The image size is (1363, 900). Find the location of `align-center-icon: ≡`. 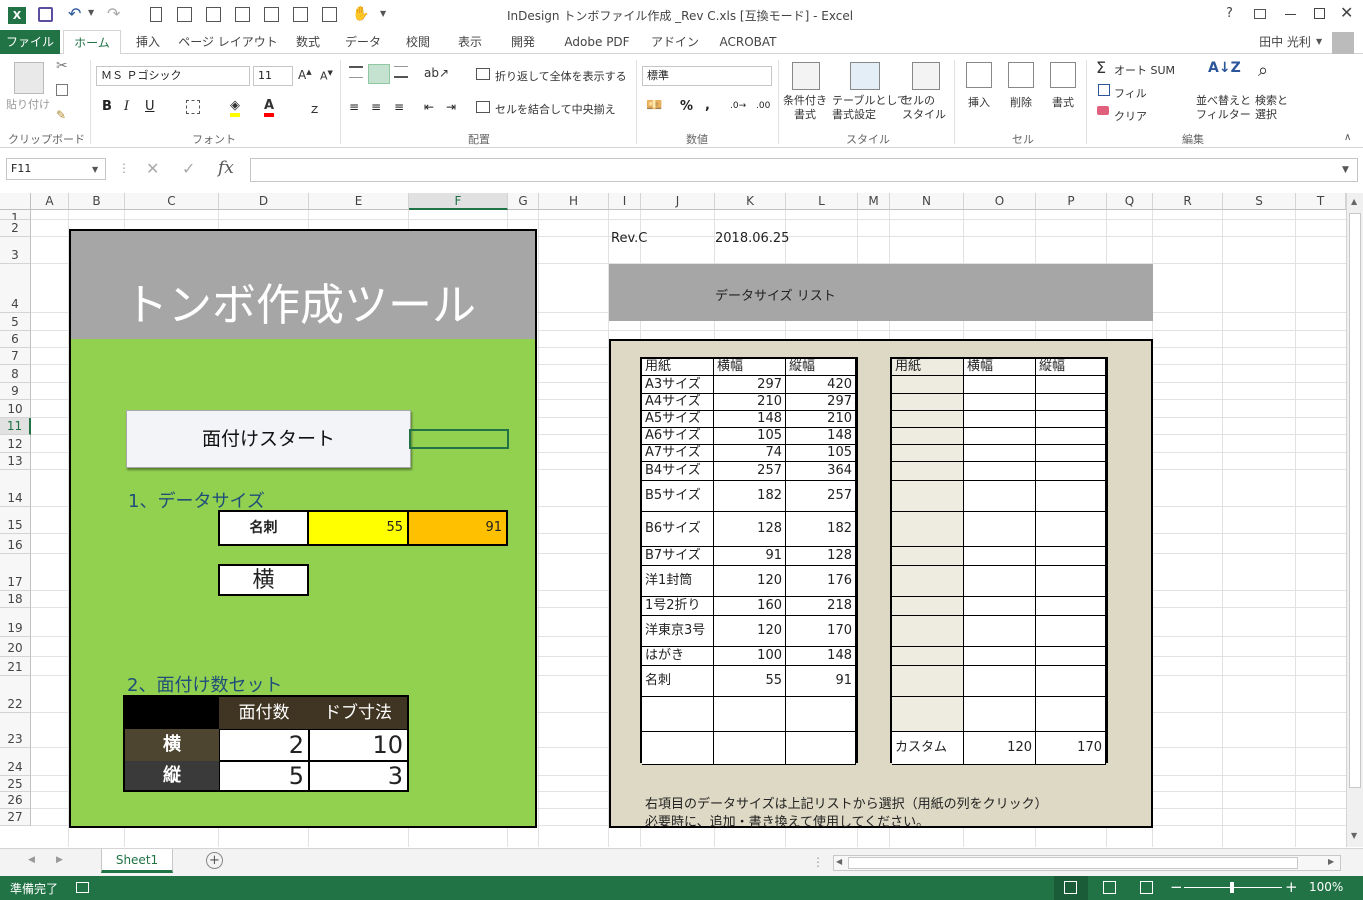

align-center-icon: ≡ is located at coordinates (376, 107).